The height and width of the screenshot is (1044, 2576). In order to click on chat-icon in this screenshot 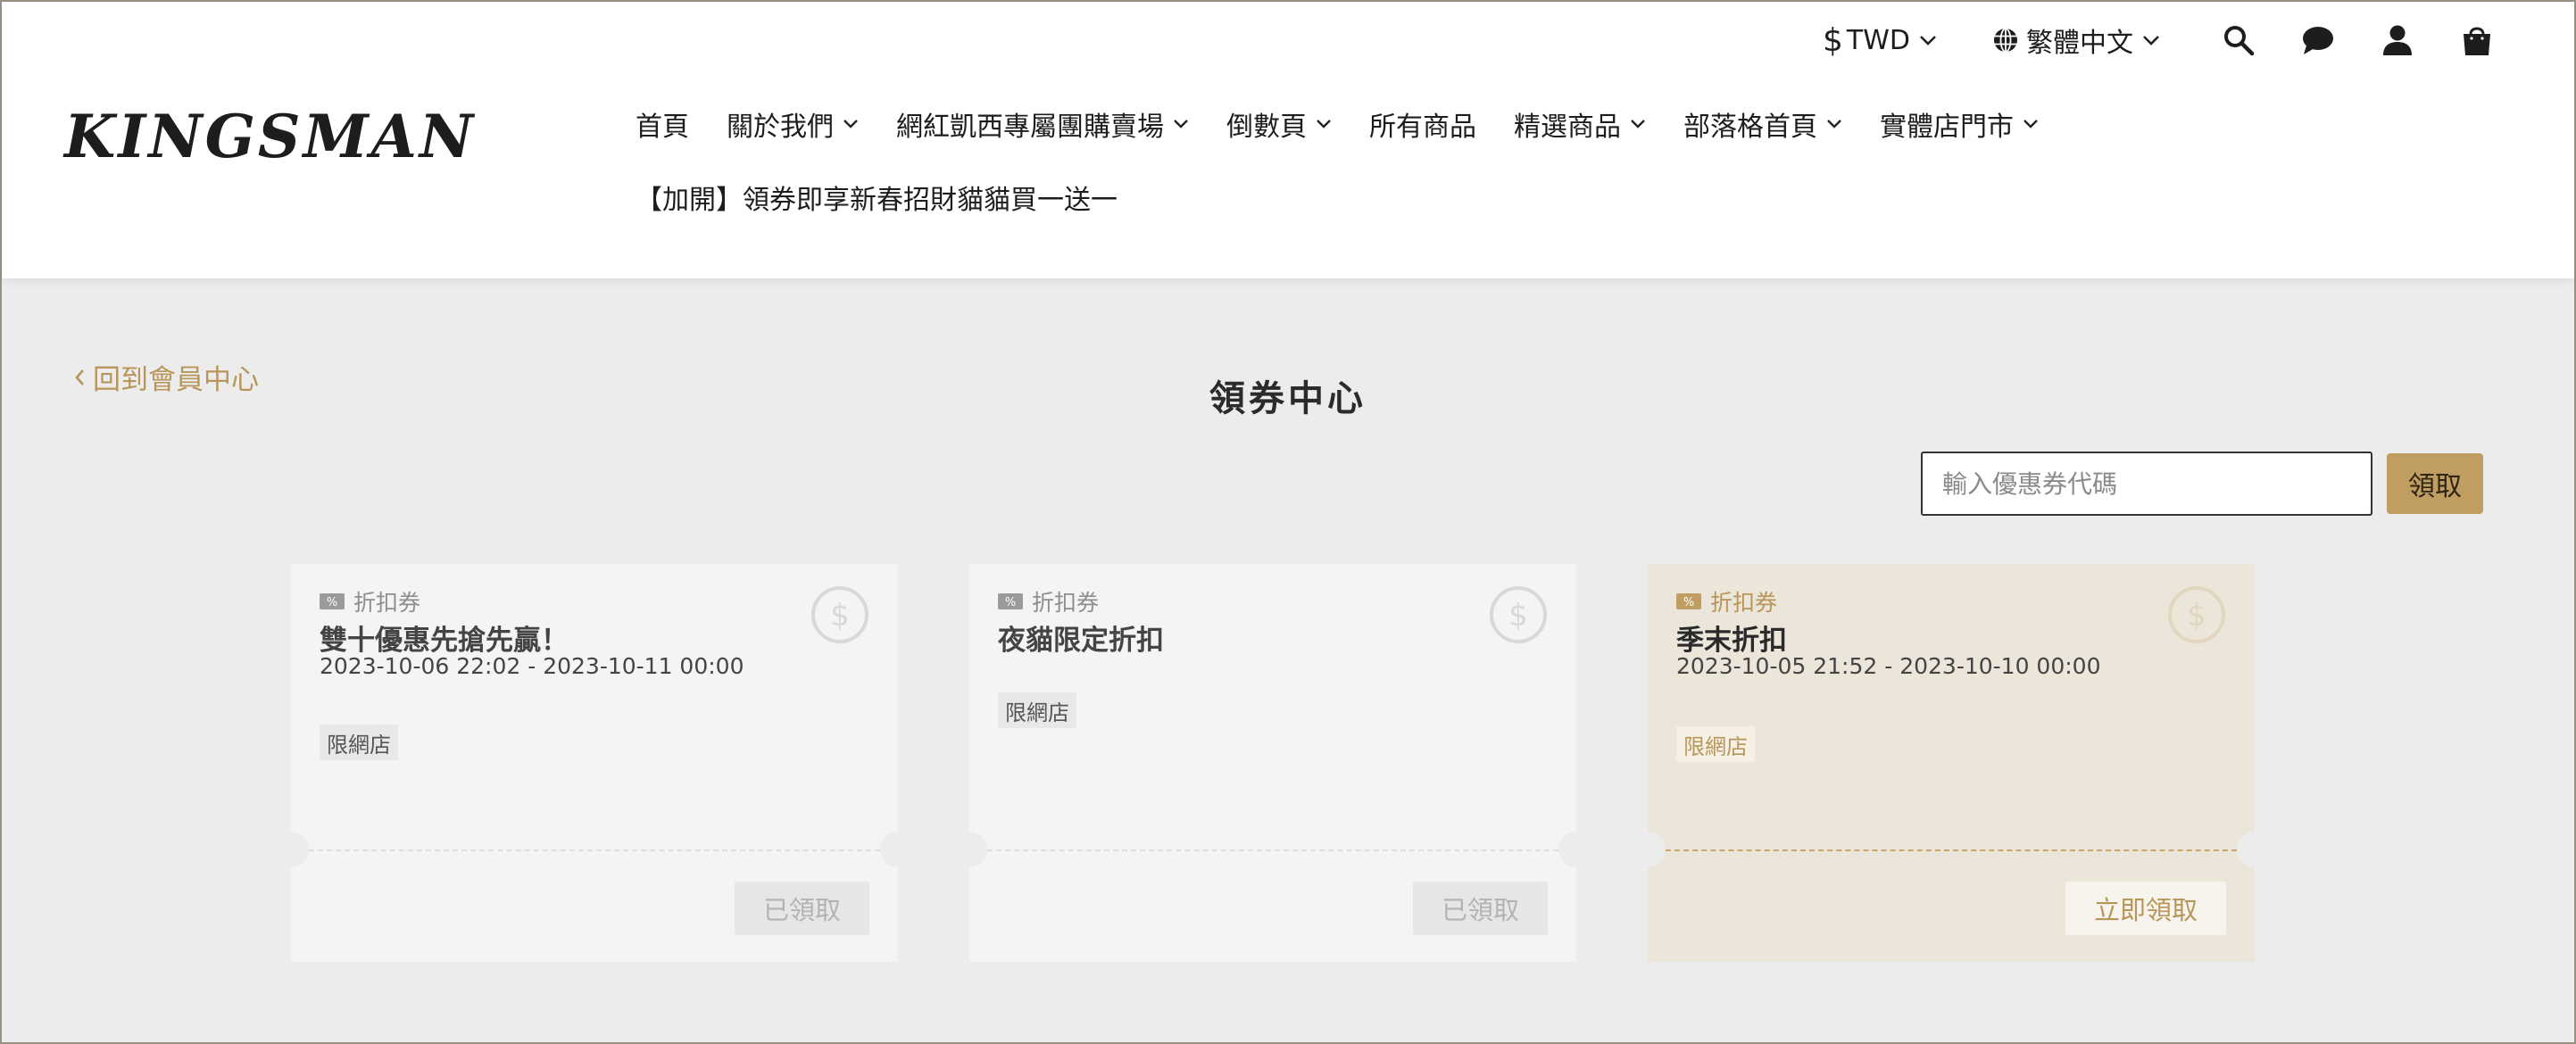, I will do `click(2318, 40)`.